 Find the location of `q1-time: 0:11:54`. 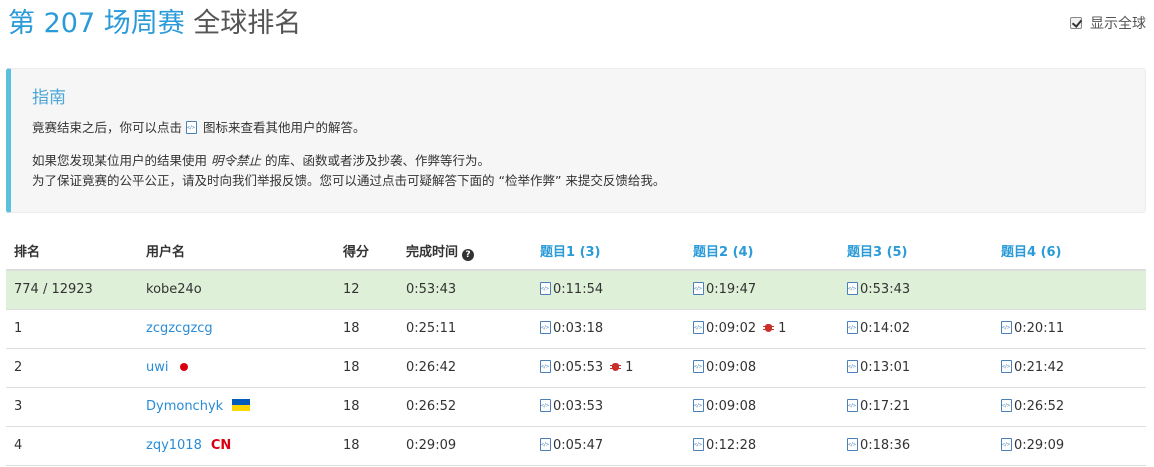

q1-time: 0:11:54 is located at coordinates (578, 290).